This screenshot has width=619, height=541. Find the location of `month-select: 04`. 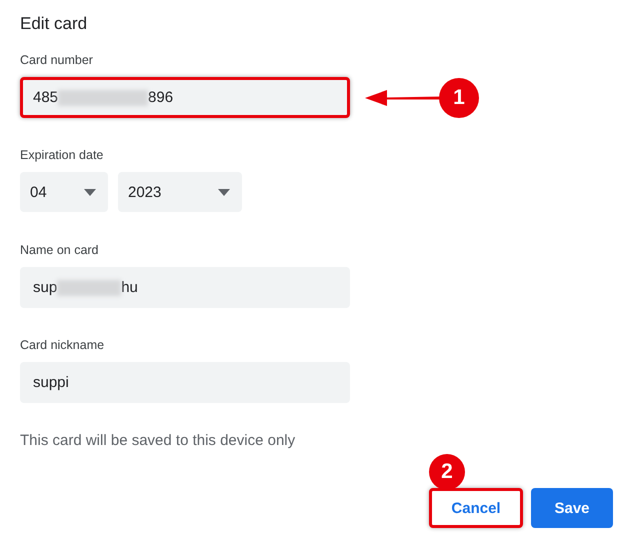

month-select: 04 is located at coordinates (64, 192).